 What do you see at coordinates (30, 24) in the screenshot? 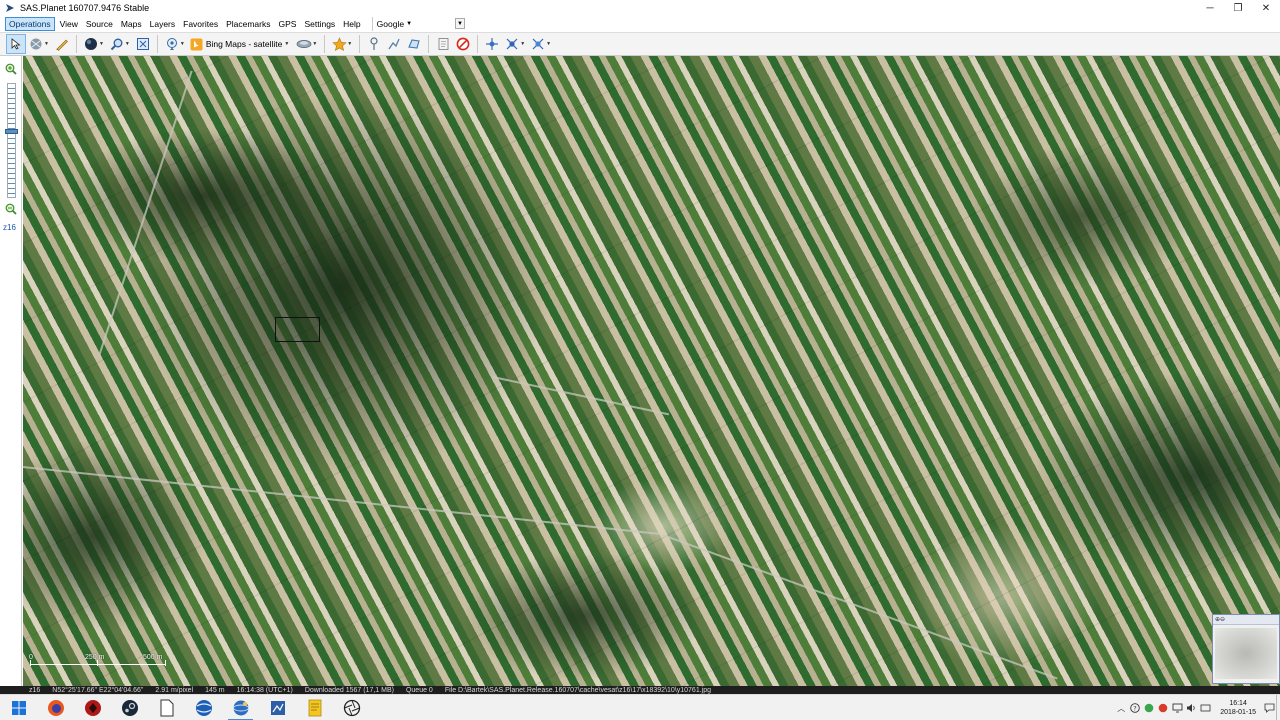
I see `menu-operations: Operations` at bounding box center [30, 24].